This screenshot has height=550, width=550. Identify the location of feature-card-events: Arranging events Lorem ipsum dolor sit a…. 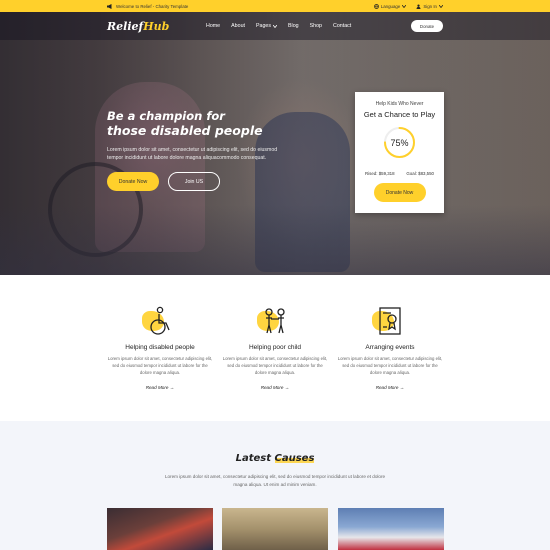
(390, 347).